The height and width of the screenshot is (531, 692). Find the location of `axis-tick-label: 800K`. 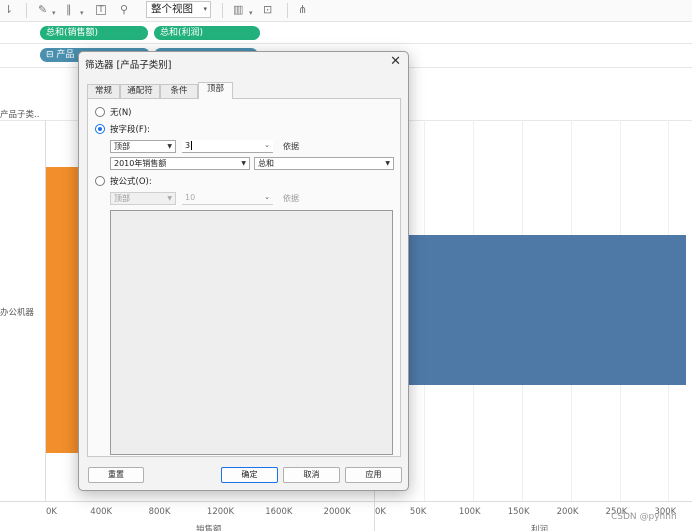

axis-tick-label: 800K is located at coordinates (159, 512).